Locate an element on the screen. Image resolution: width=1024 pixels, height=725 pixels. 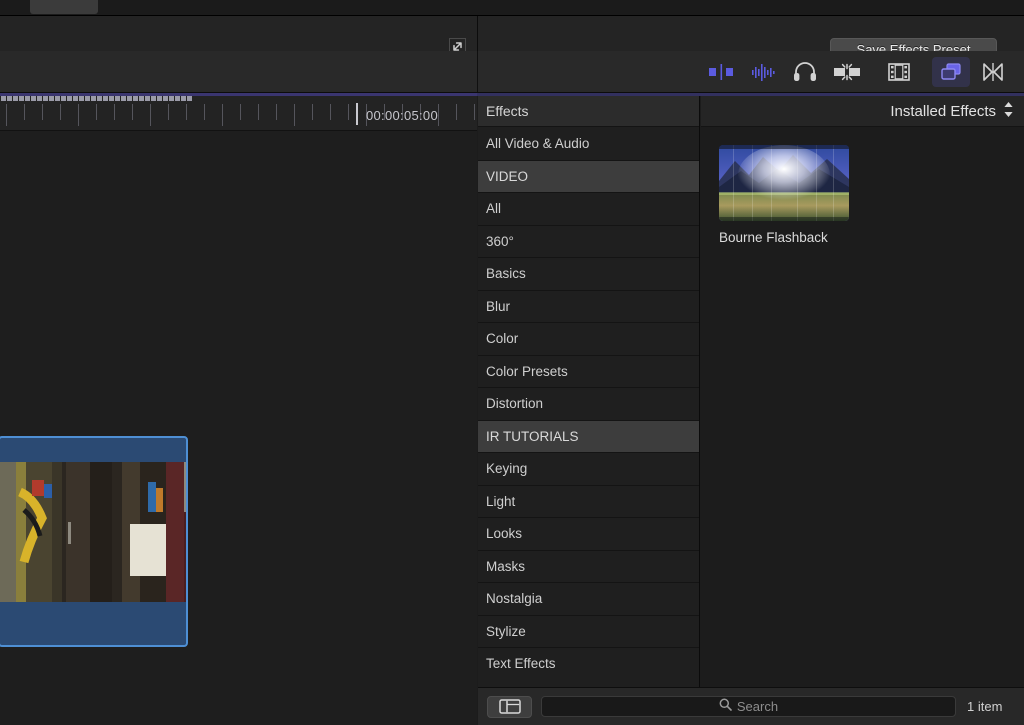
effects-category-header: VIDEO is located at coordinates (589, 176).